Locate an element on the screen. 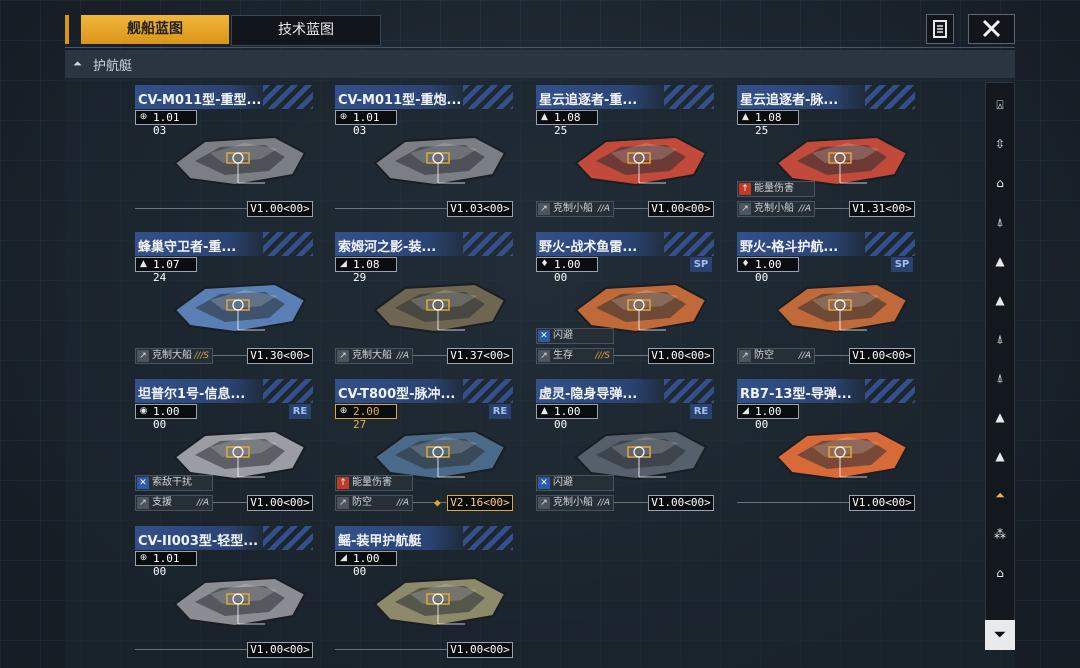 The height and width of the screenshot is (668, 1080). ship-class-2-icon: ⇳ is located at coordinates (1000, 144).